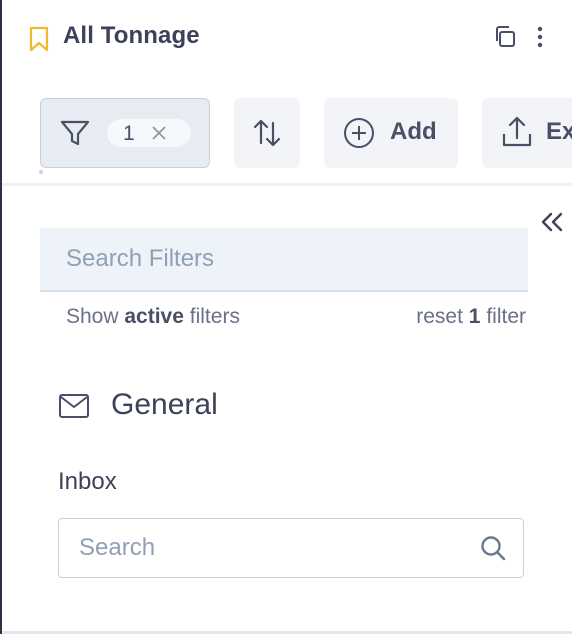 This screenshot has width=572, height=634. I want to click on sort-button, so click(267, 133).